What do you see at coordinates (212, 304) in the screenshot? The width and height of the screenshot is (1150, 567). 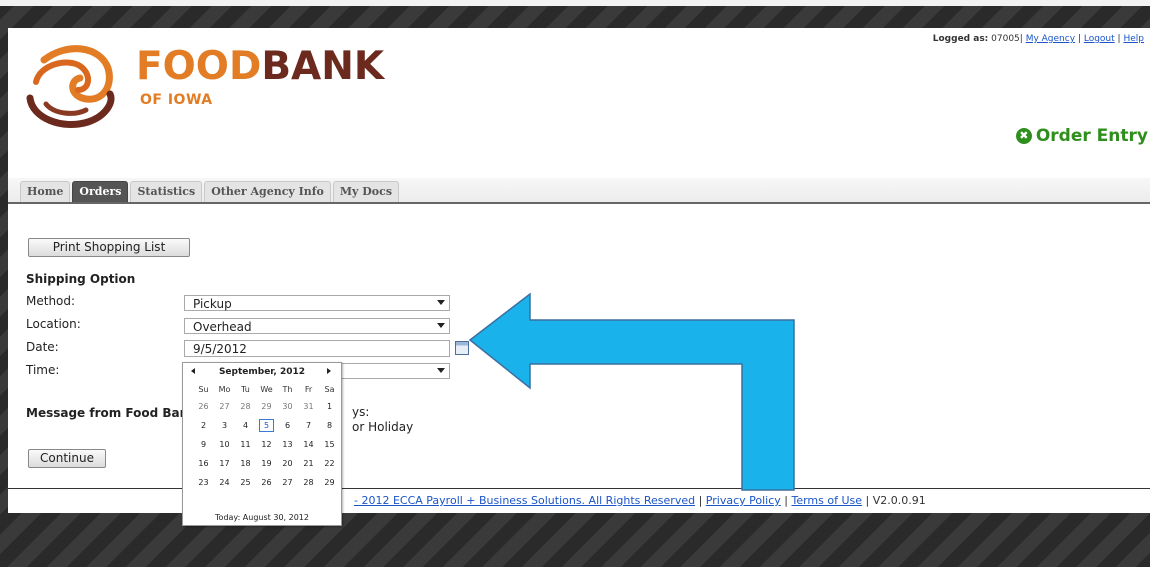 I see `method-value: Pickup` at bounding box center [212, 304].